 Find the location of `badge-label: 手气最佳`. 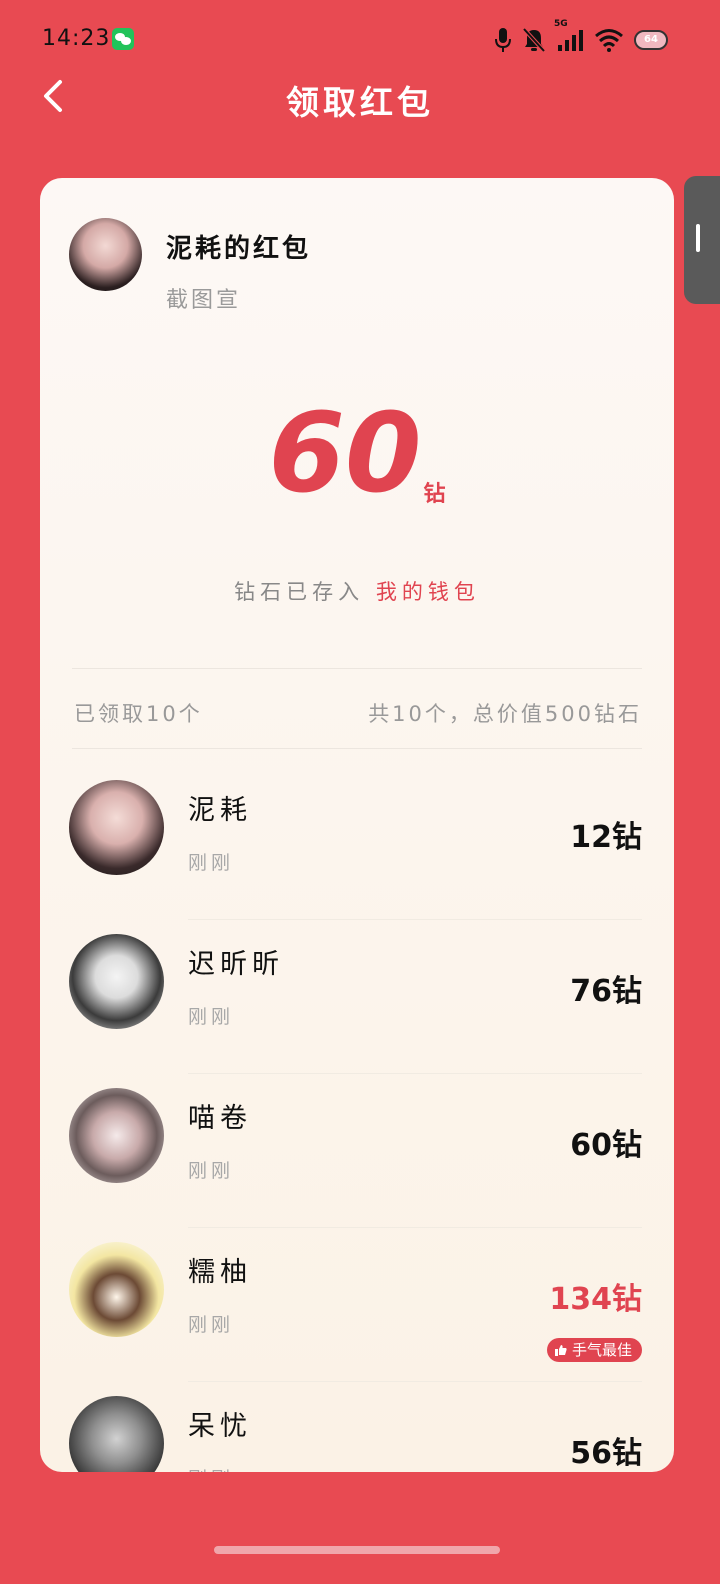

badge-label: 手气最佳 is located at coordinates (601, 1350).